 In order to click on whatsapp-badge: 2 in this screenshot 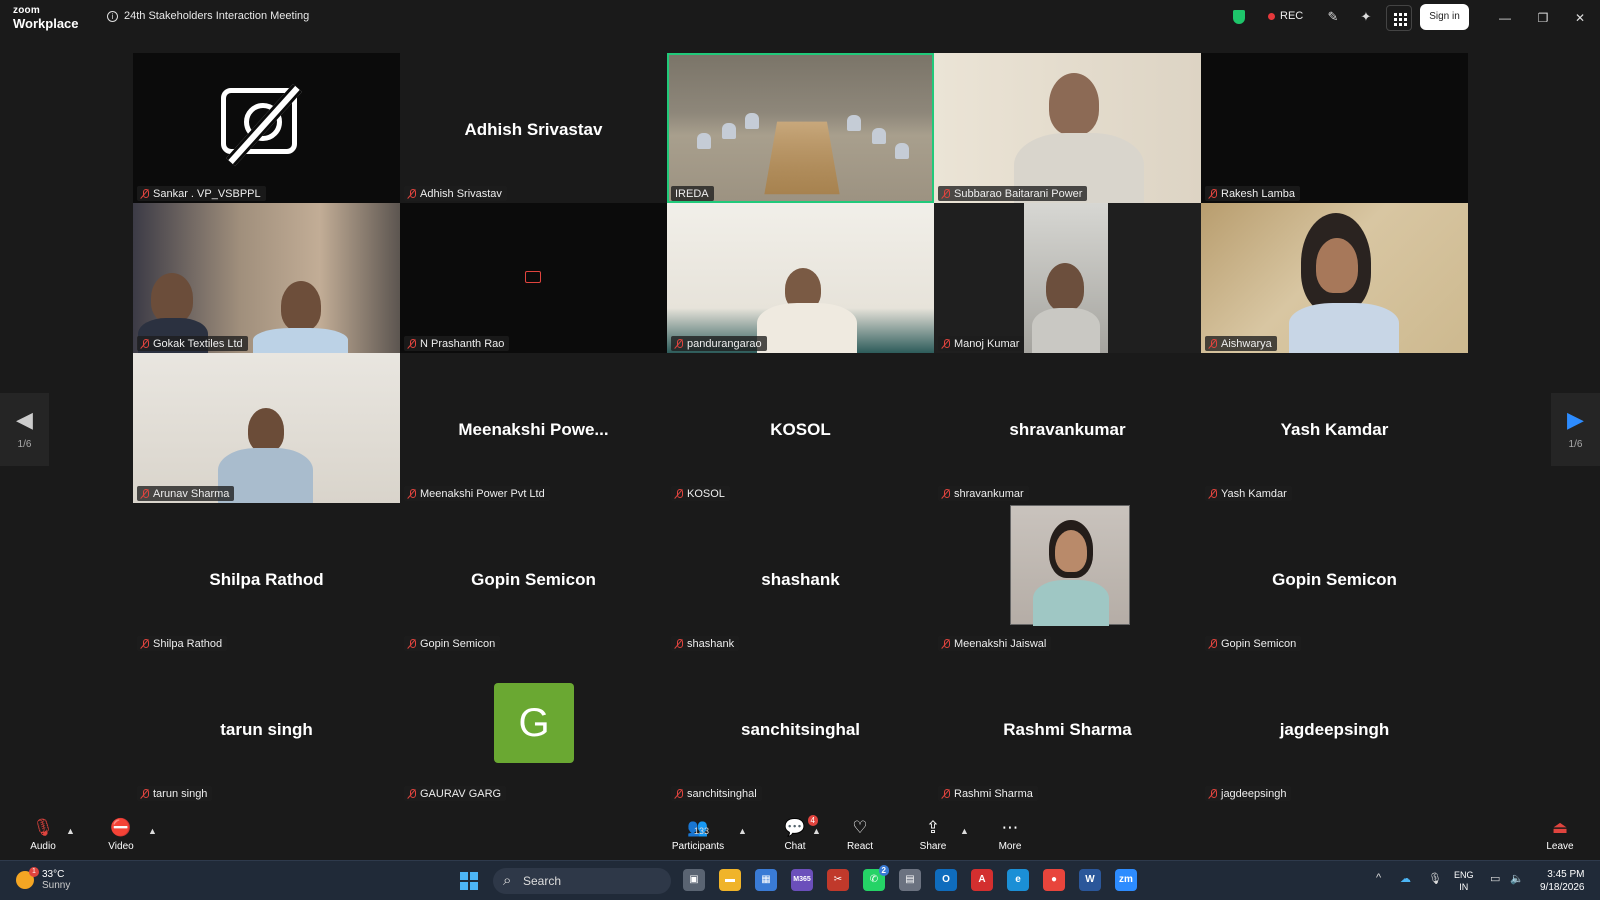, I will do `click(883, 870)`.